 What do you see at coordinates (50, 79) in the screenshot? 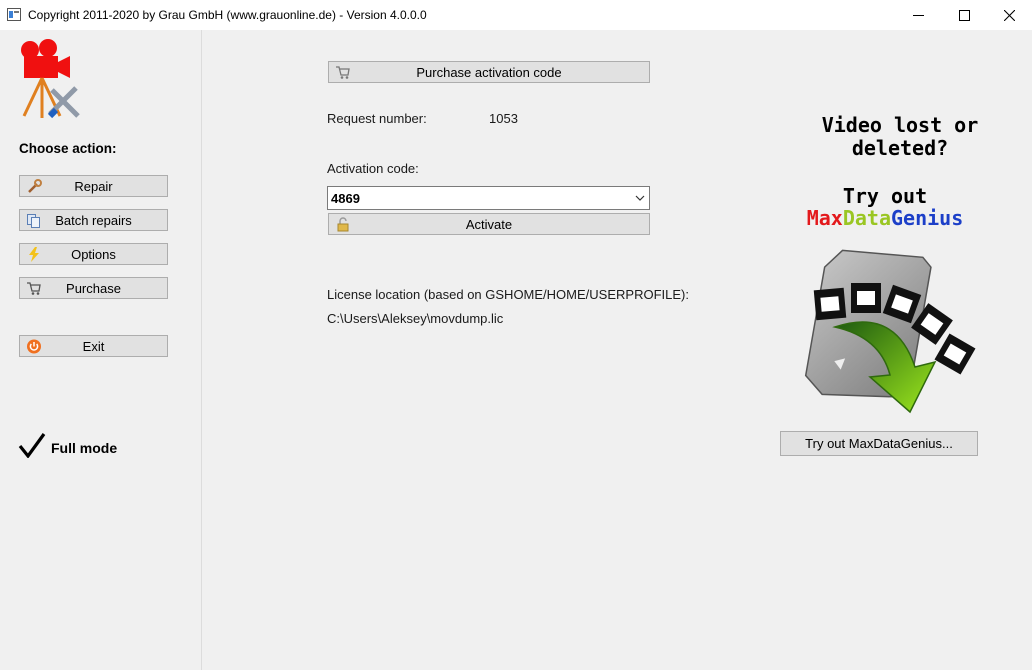
I see `camera-tools-logo-icon` at bounding box center [50, 79].